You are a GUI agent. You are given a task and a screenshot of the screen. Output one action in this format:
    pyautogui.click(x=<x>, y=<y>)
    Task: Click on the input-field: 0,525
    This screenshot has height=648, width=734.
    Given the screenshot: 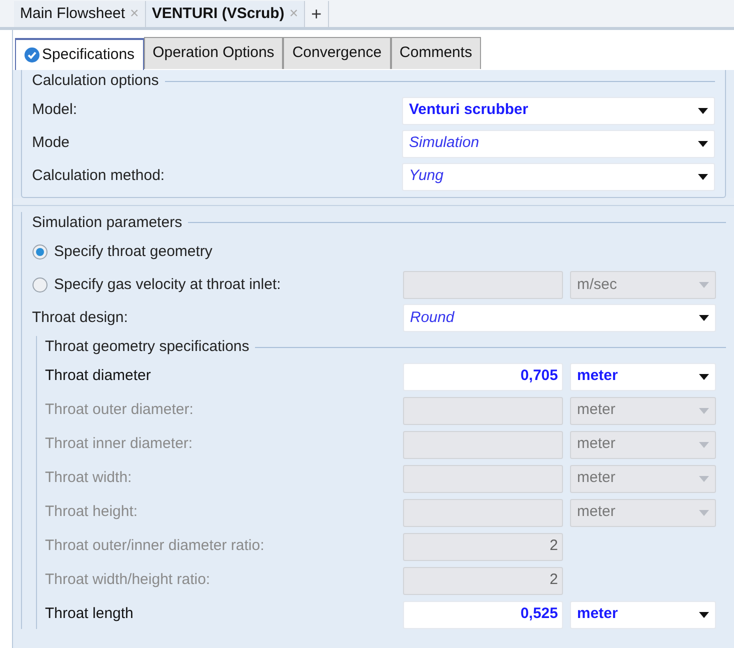 What is the action you would take?
    pyautogui.click(x=483, y=614)
    